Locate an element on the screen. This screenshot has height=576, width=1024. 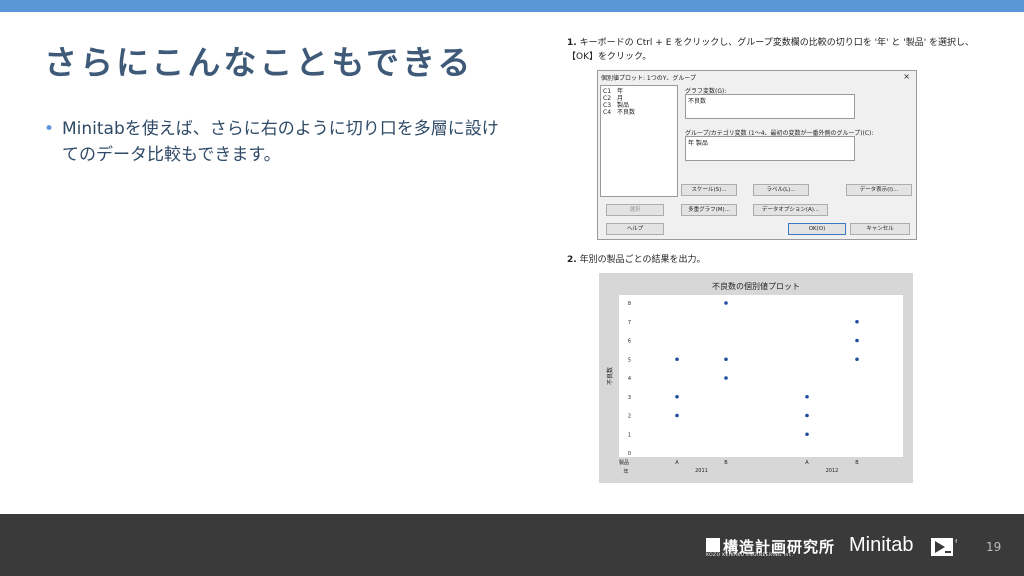
category-variables-field: 年 製品 is located at coordinates (770, 148).